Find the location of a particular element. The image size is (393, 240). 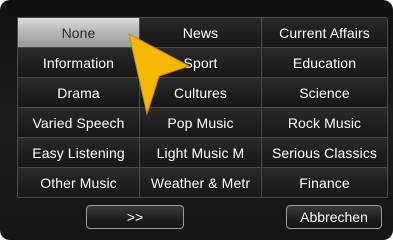

genre-varied-speech: Varied Speech is located at coordinates (79, 123).